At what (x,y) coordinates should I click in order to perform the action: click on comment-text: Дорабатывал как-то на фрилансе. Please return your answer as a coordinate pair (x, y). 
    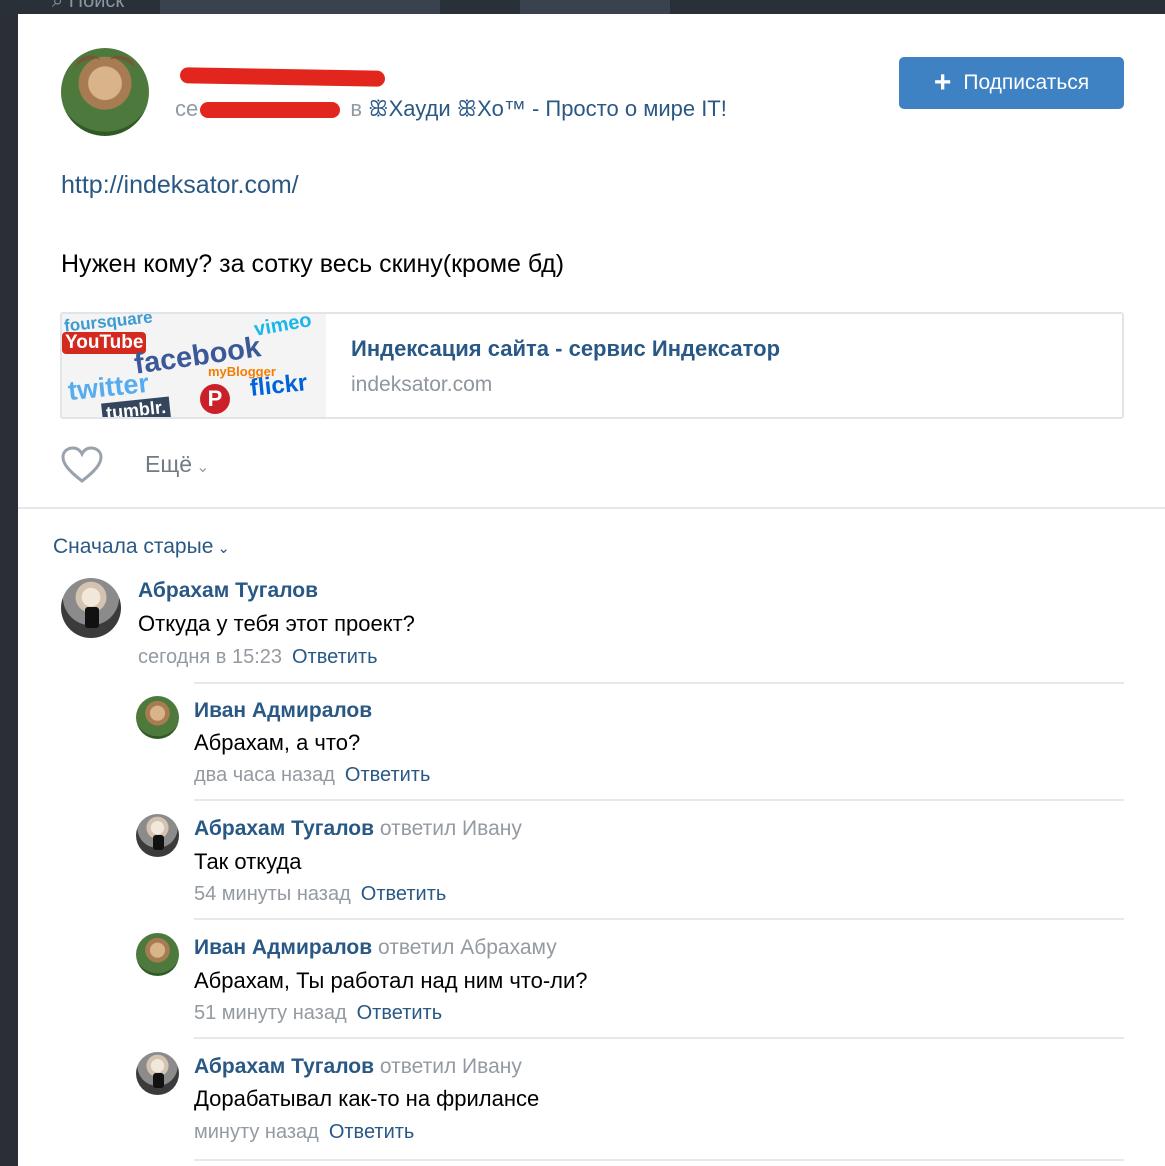
    Looking at the image, I should click on (367, 1098).